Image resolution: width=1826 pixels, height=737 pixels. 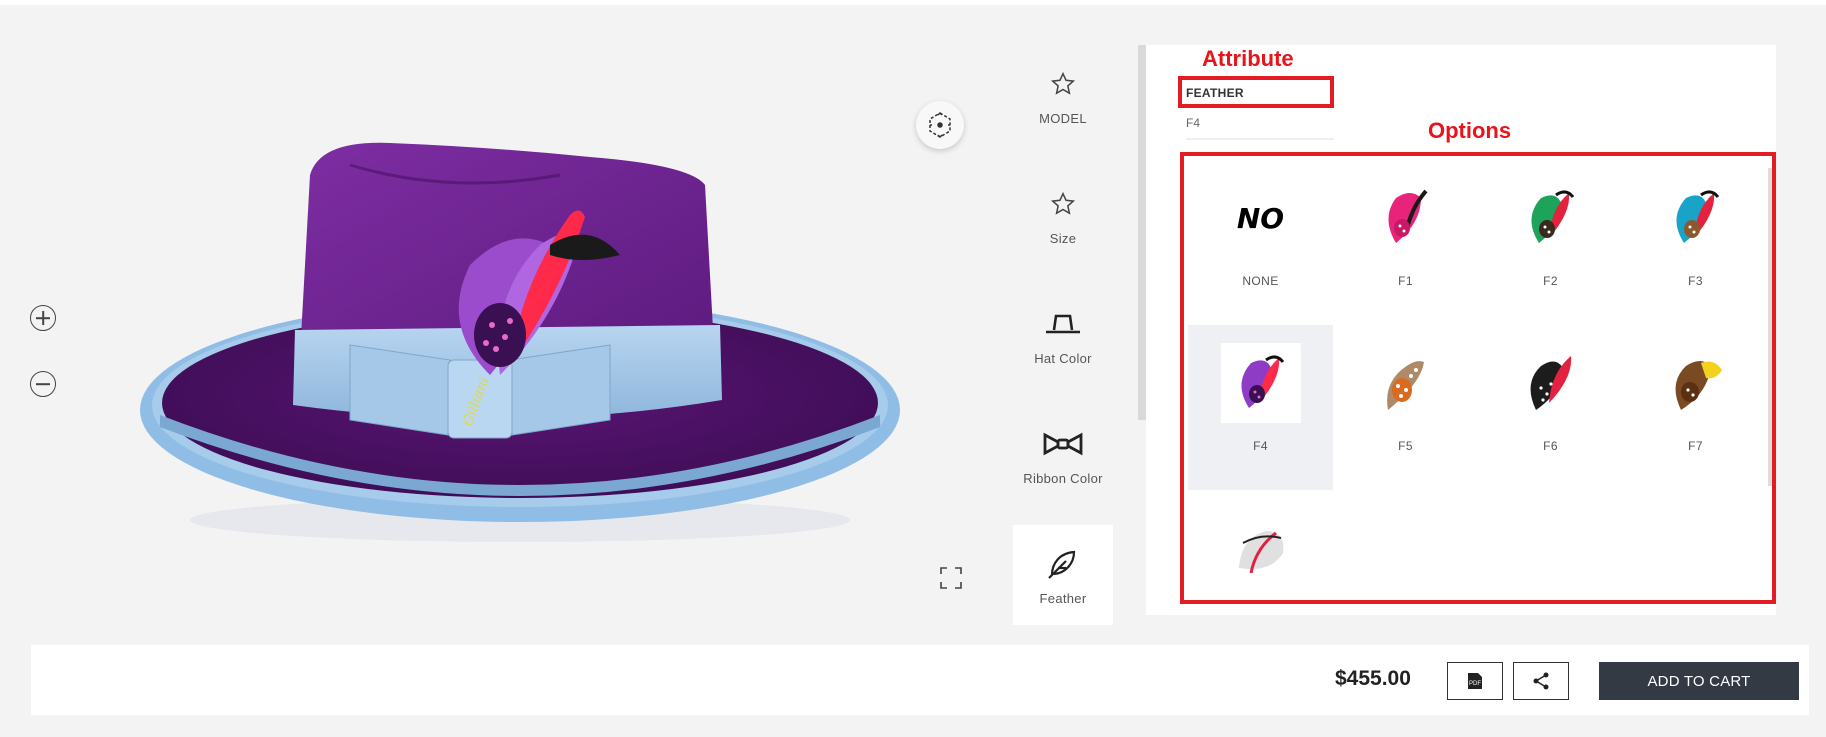 I want to click on option-f1: F1, so click(x=1405, y=242).